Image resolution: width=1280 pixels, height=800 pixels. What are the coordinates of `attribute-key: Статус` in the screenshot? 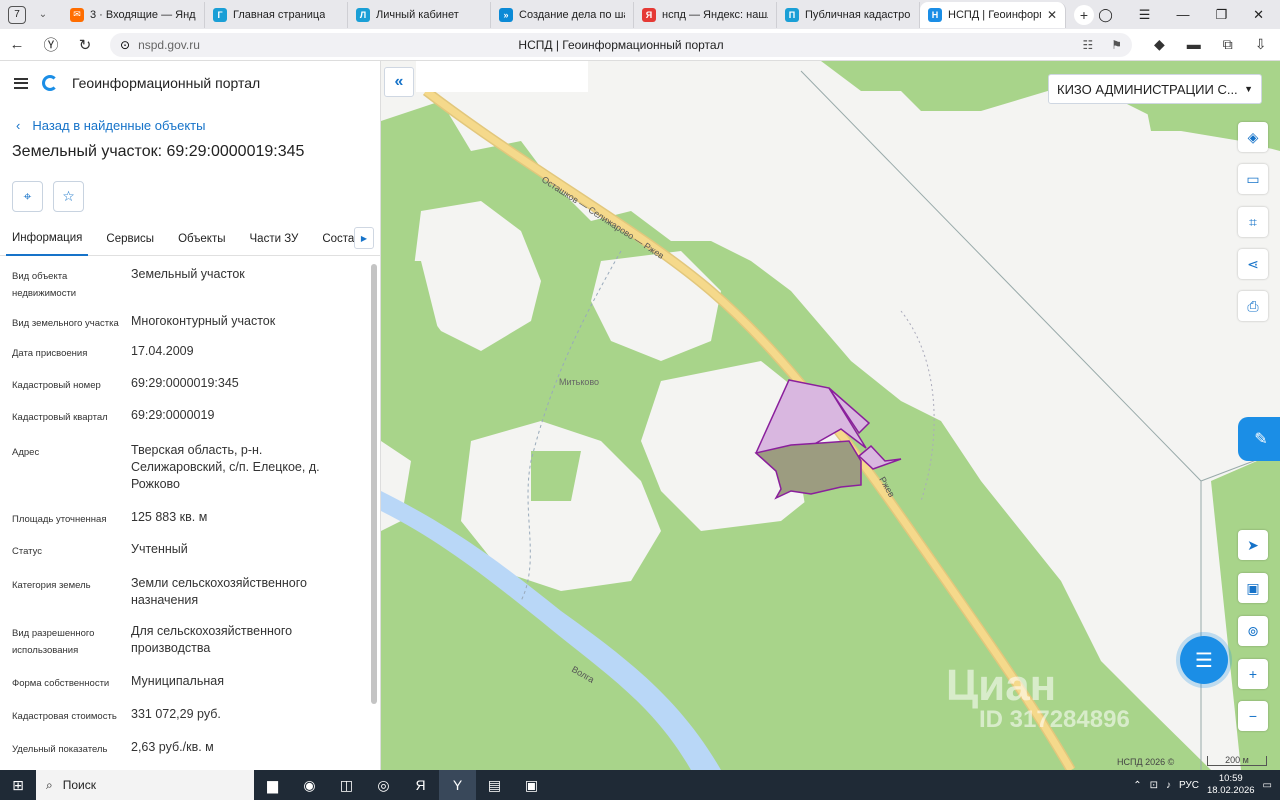 It's located at (27, 551).